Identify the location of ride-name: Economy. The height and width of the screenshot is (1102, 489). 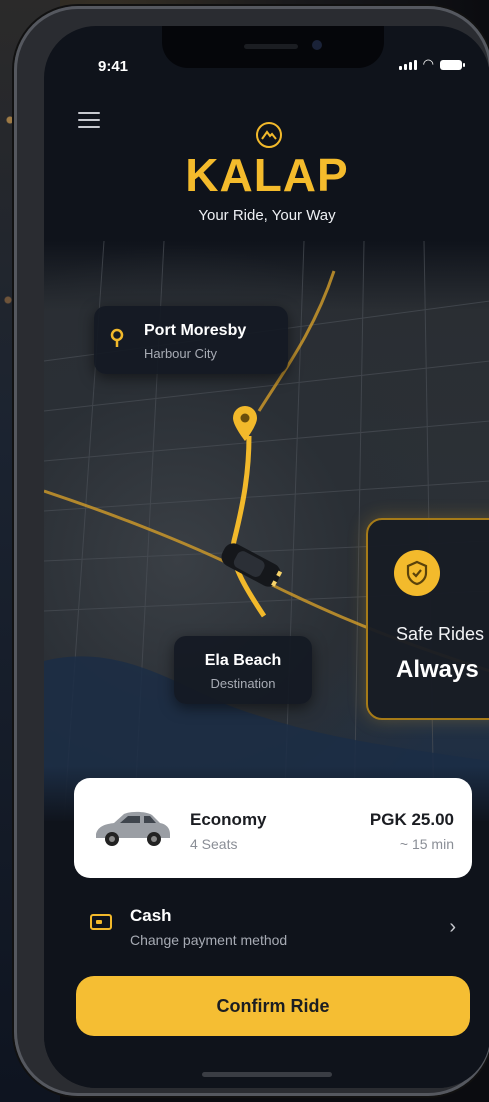
(228, 819).